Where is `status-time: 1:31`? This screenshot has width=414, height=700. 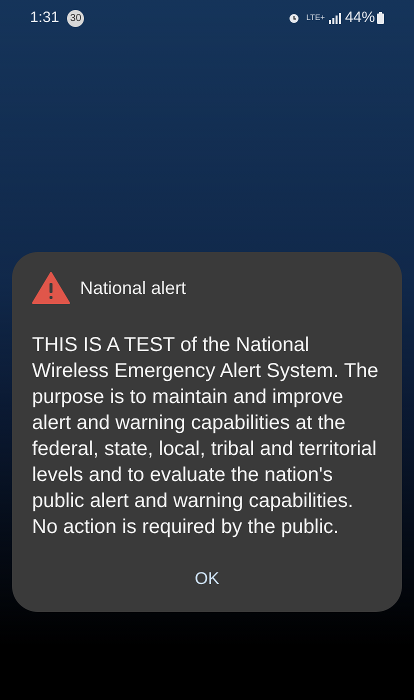
status-time: 1:31 is located at coordinates (45, 18).